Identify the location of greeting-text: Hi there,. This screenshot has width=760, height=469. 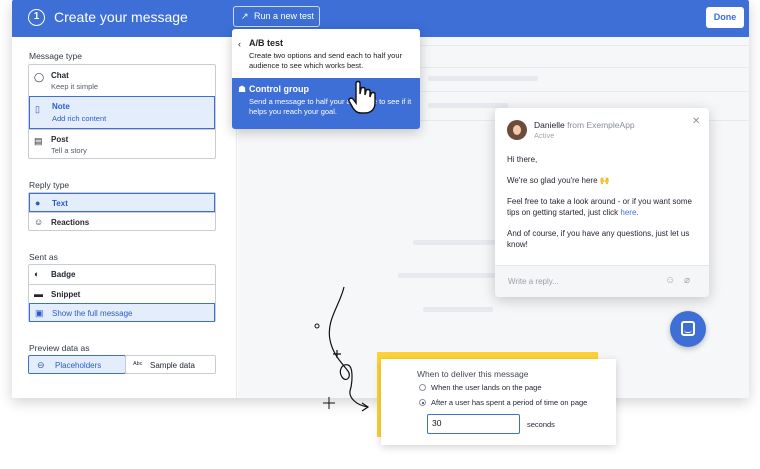
(522, 159).